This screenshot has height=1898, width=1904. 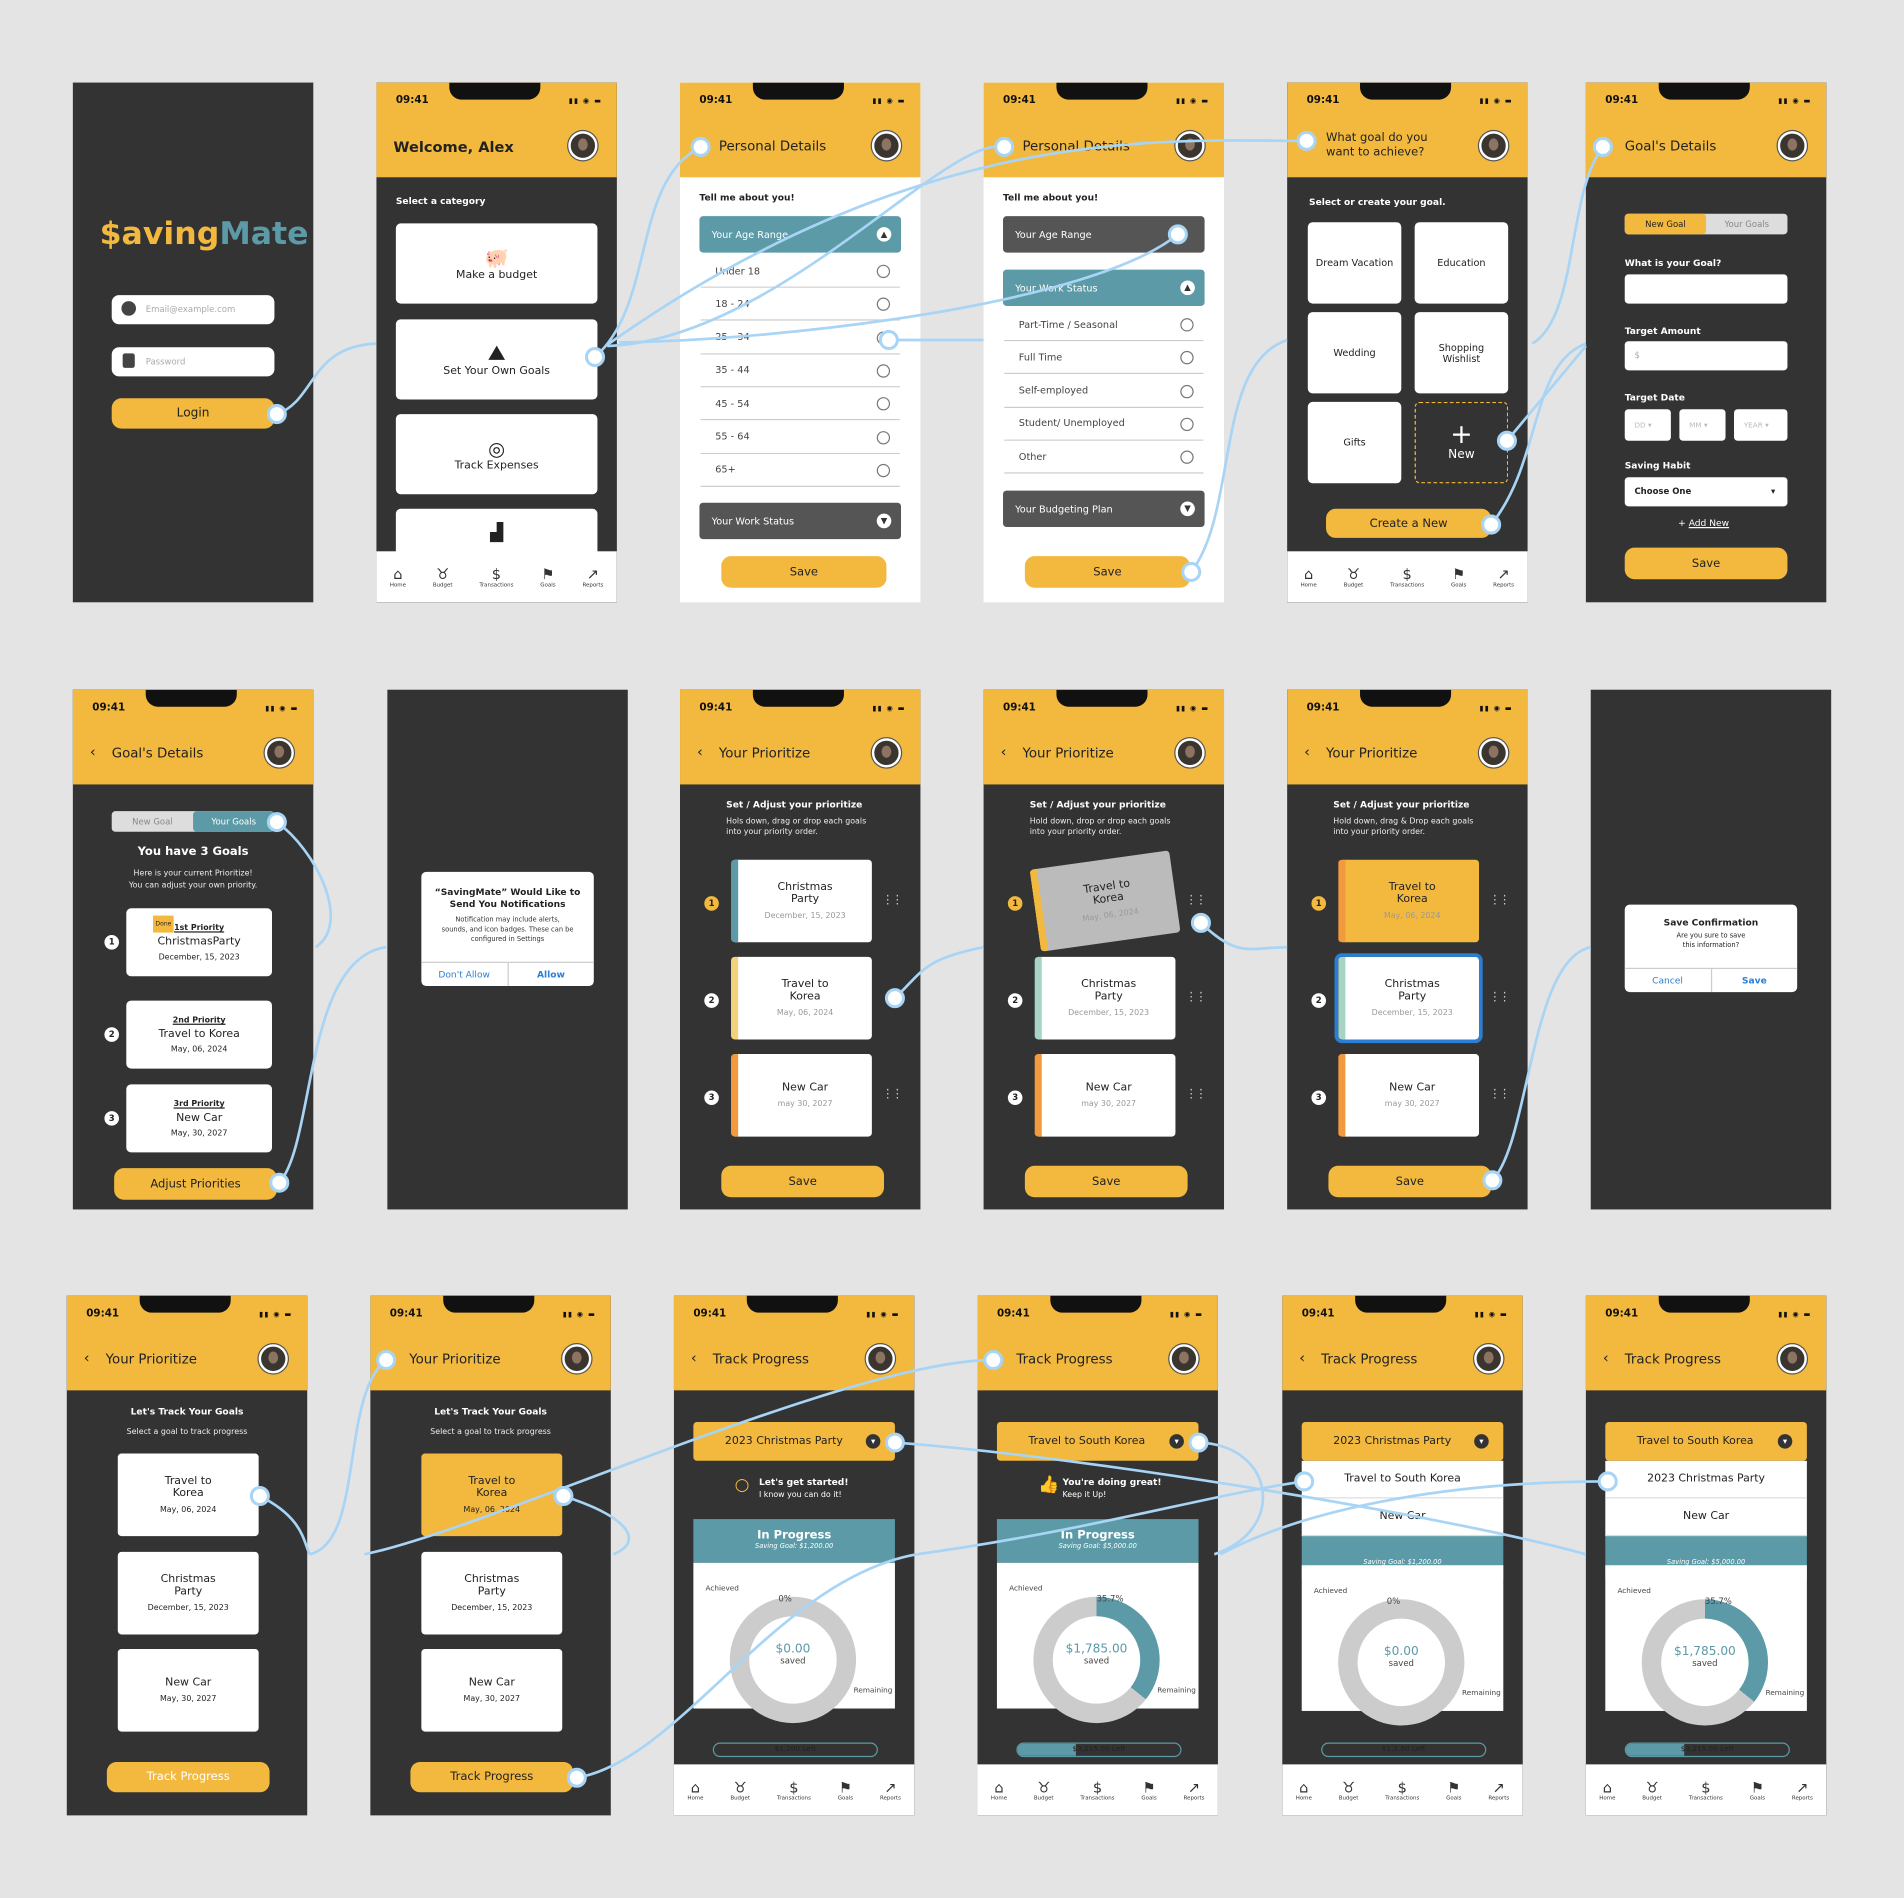 I want to click on day-select: DD ▾, so click(x=1647, y=425).